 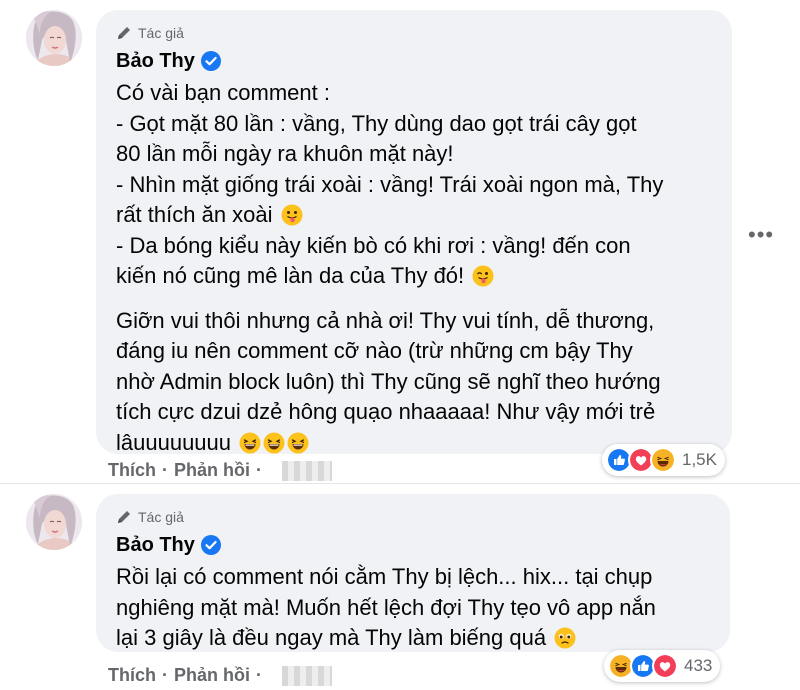 I want to click on reaction-summary: 433, so click(x=662, y=666).